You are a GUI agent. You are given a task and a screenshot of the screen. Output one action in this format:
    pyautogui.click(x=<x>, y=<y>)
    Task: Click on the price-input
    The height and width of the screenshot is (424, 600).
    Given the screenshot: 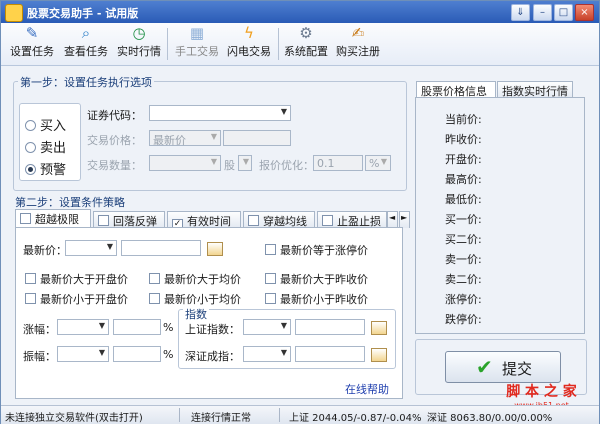 What is the action you would take?
    pyautogui.click(x=257, y=138)
    